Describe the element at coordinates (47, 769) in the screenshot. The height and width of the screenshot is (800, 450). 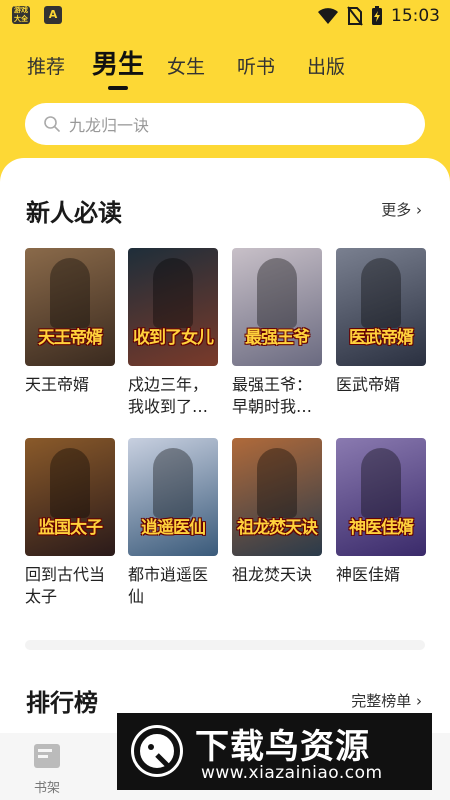
I see `nav-bookshelf: 书架` at that location.